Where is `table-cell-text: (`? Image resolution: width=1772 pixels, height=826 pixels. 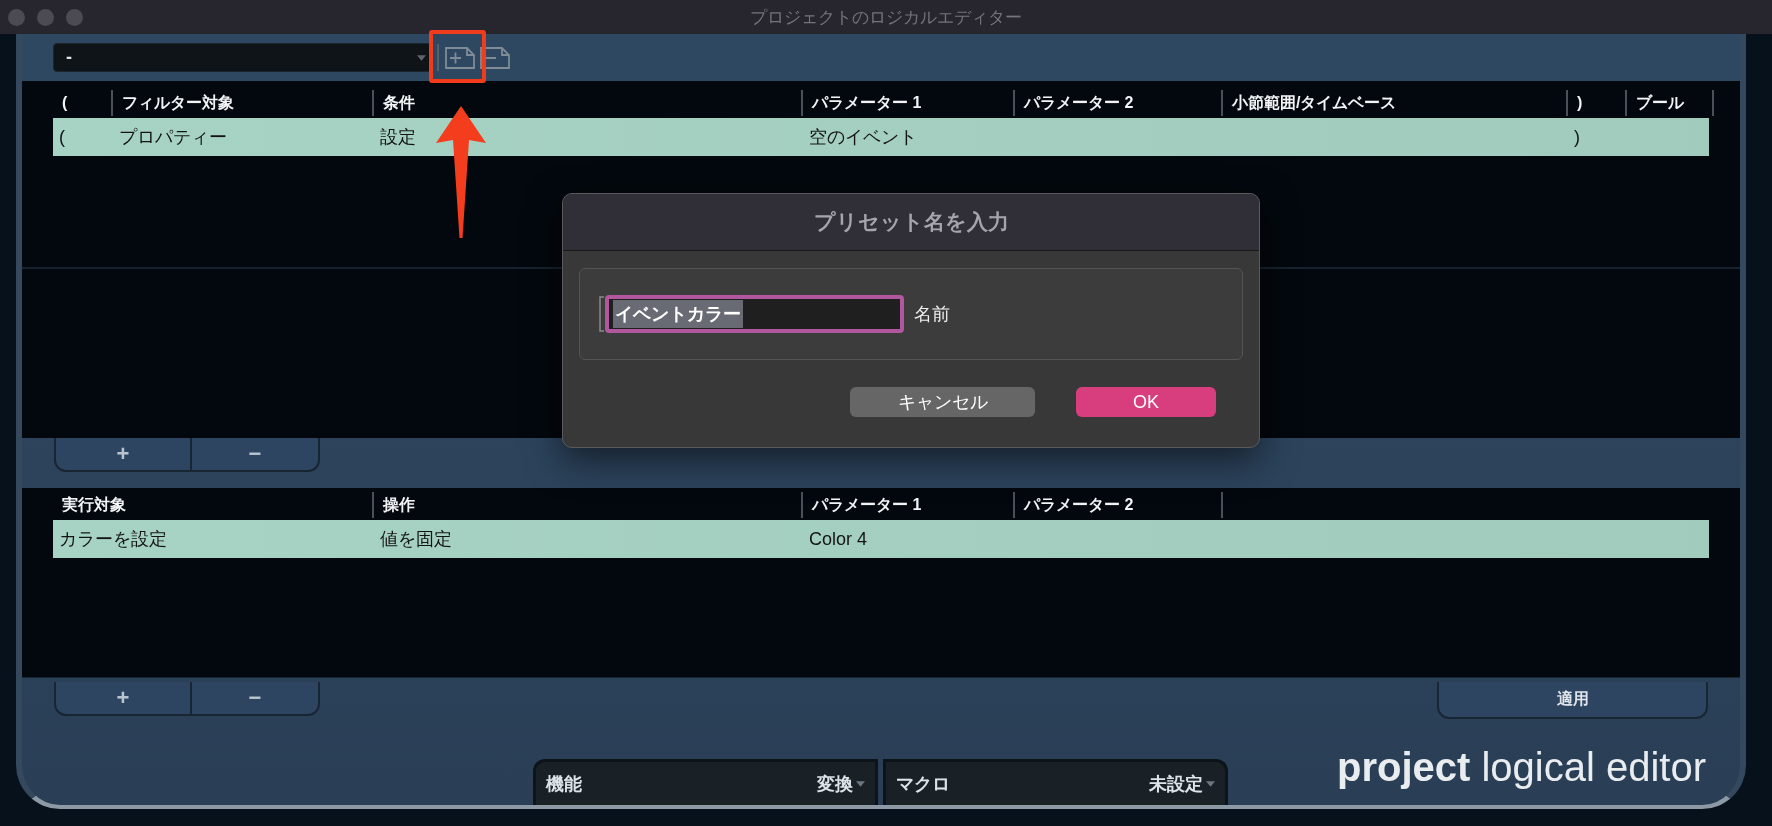
table-cell-text: ( is located at coordinates (62, 137).